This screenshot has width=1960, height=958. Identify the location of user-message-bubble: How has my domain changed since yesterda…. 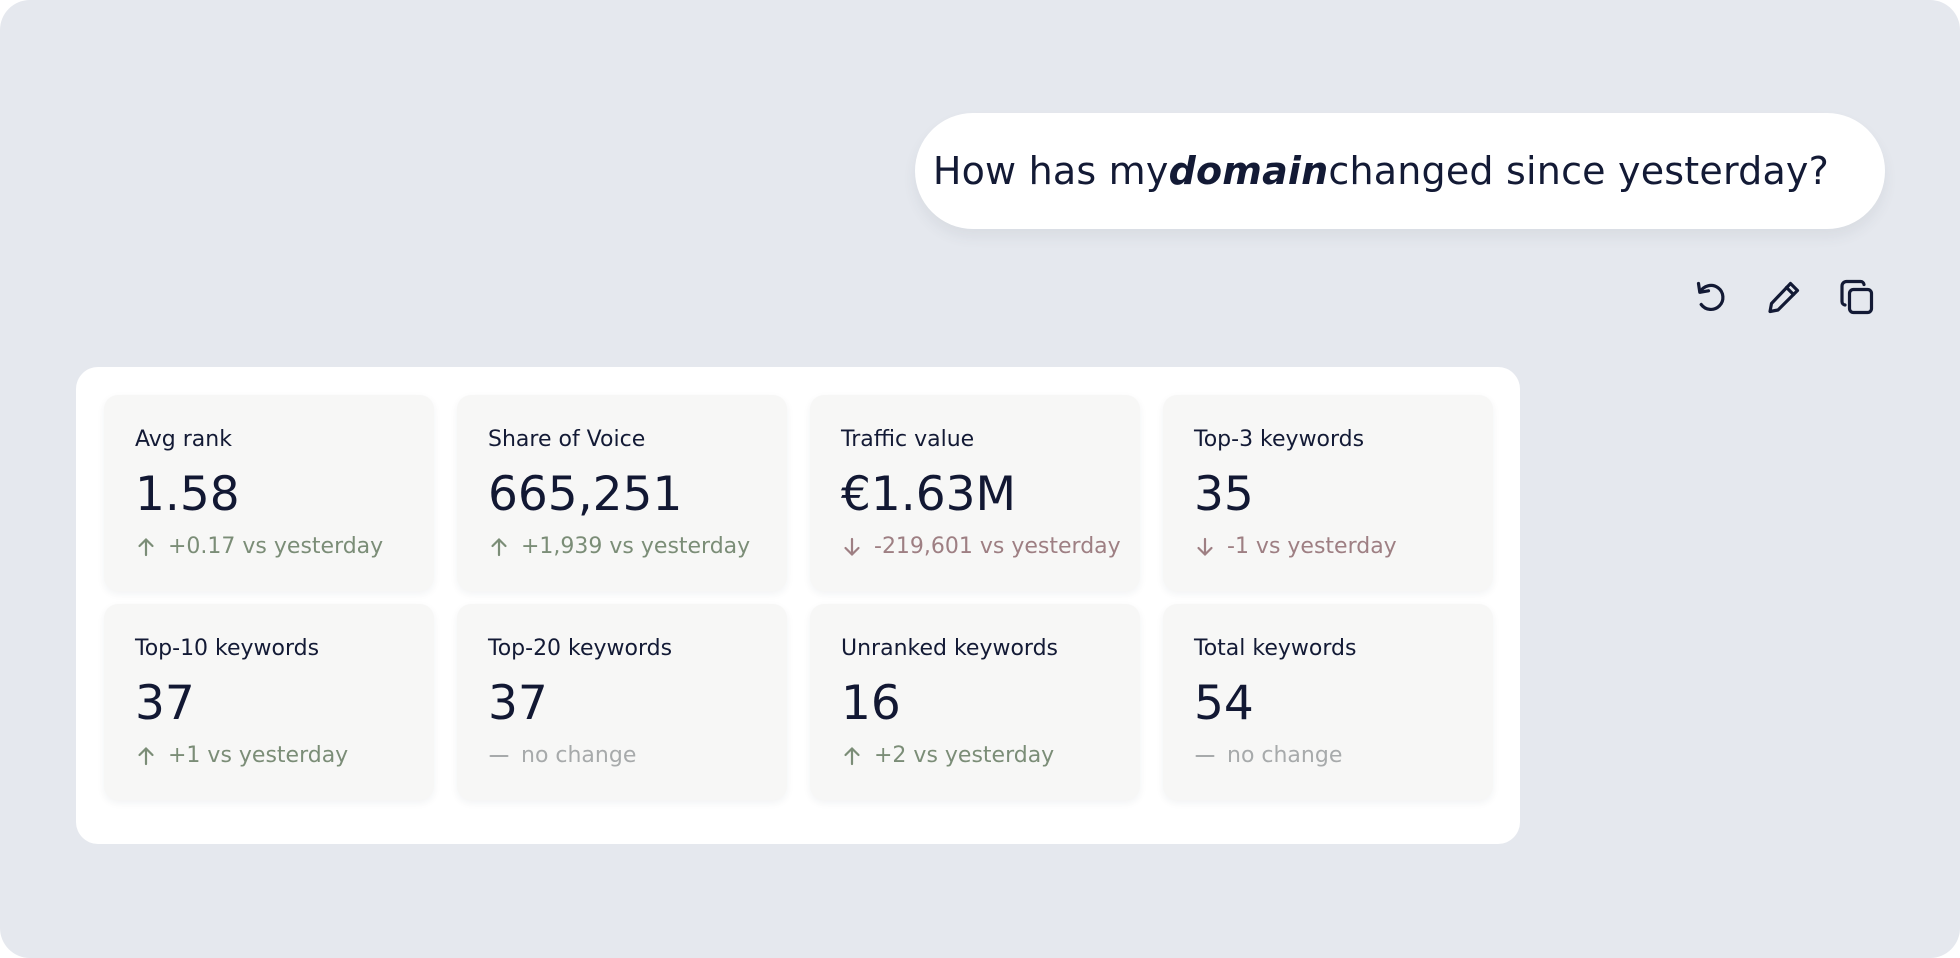
(1400, 171).